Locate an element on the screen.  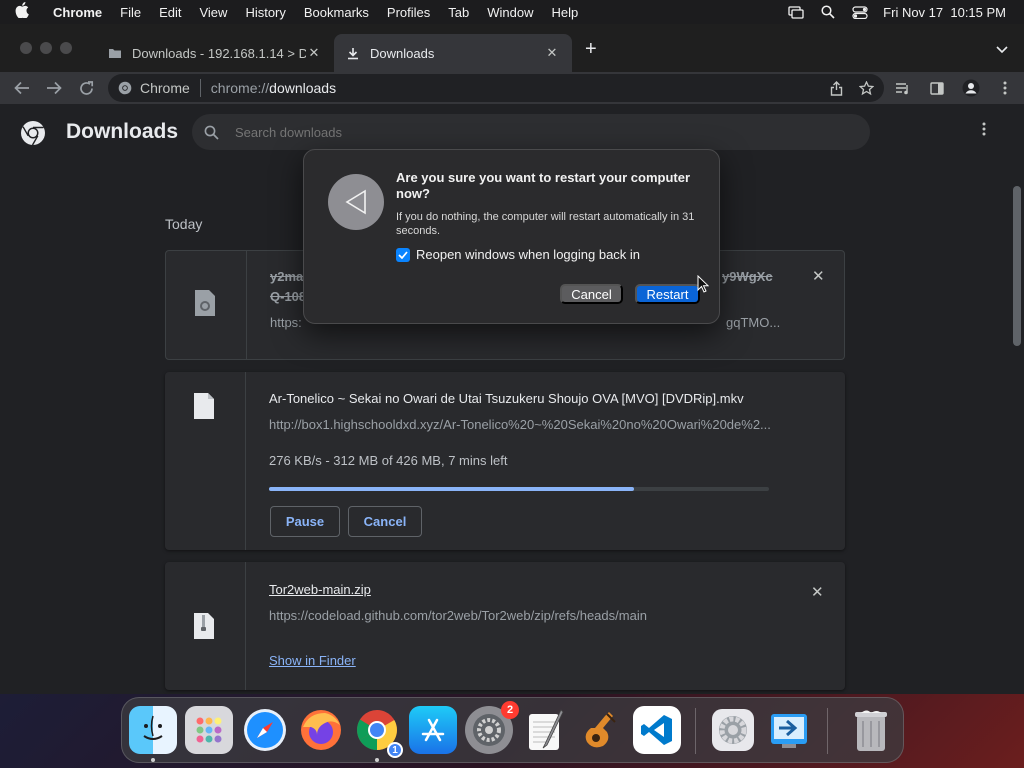
pause-button: Pause is located at coordinates (305, 521).